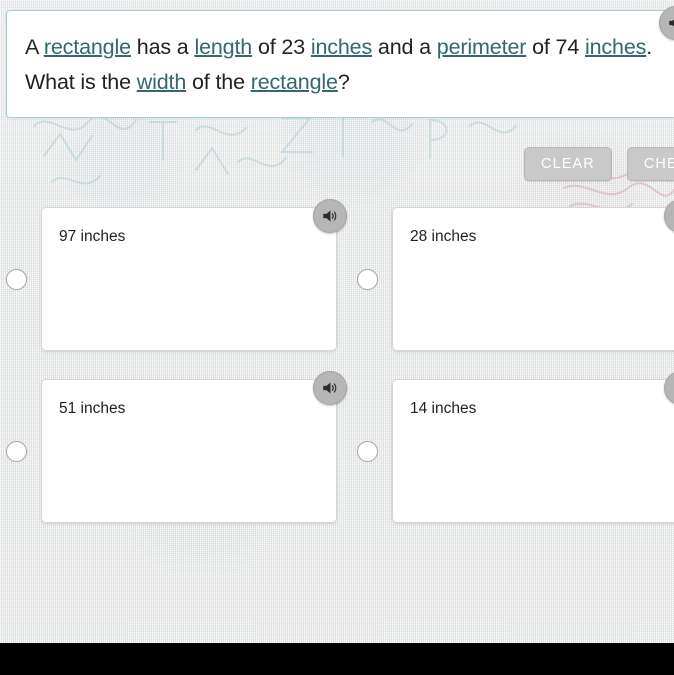 This screenshot has width=674, height=675. What do you see at coordinates (92, 236) in the screenshot?
I see `option-label-0: 97 inches` at bounding box center [92, 236].